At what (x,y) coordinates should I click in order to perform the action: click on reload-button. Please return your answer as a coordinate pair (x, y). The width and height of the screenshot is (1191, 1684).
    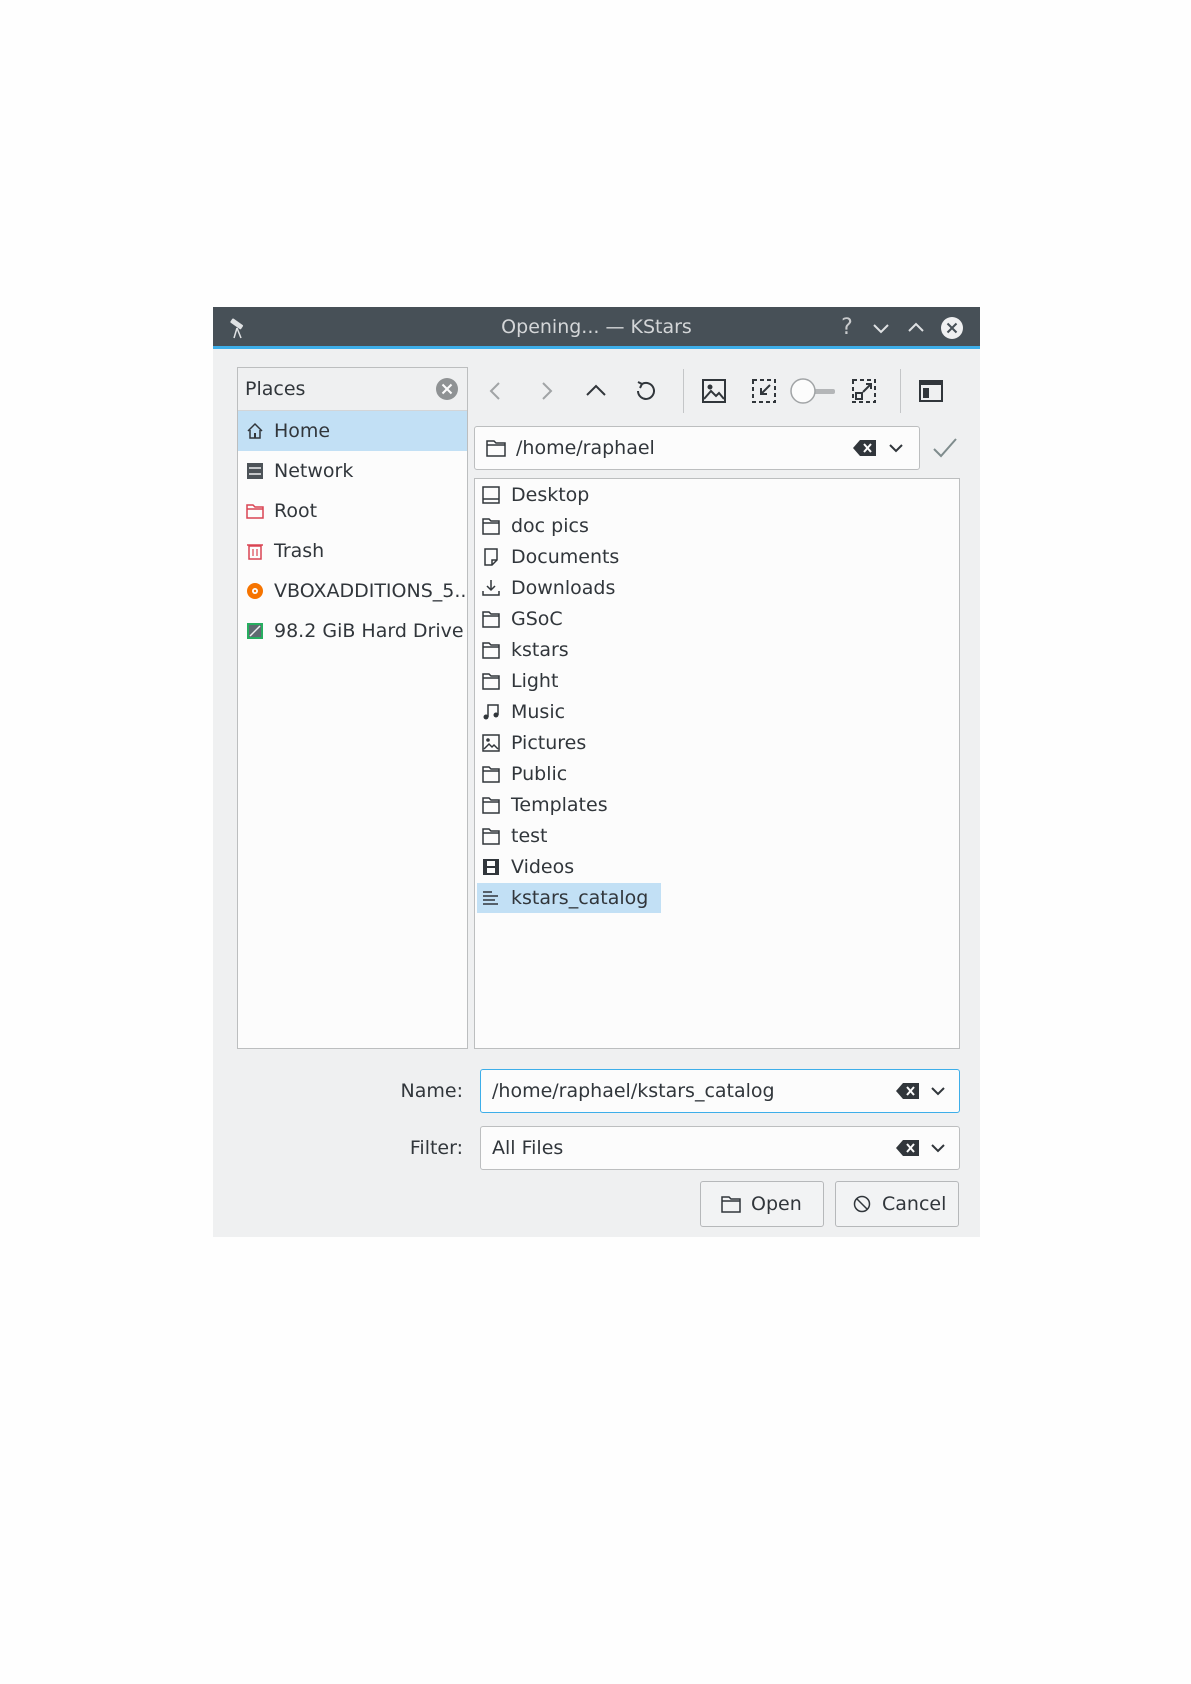
    Looking at the image, I should click on (646, 391).